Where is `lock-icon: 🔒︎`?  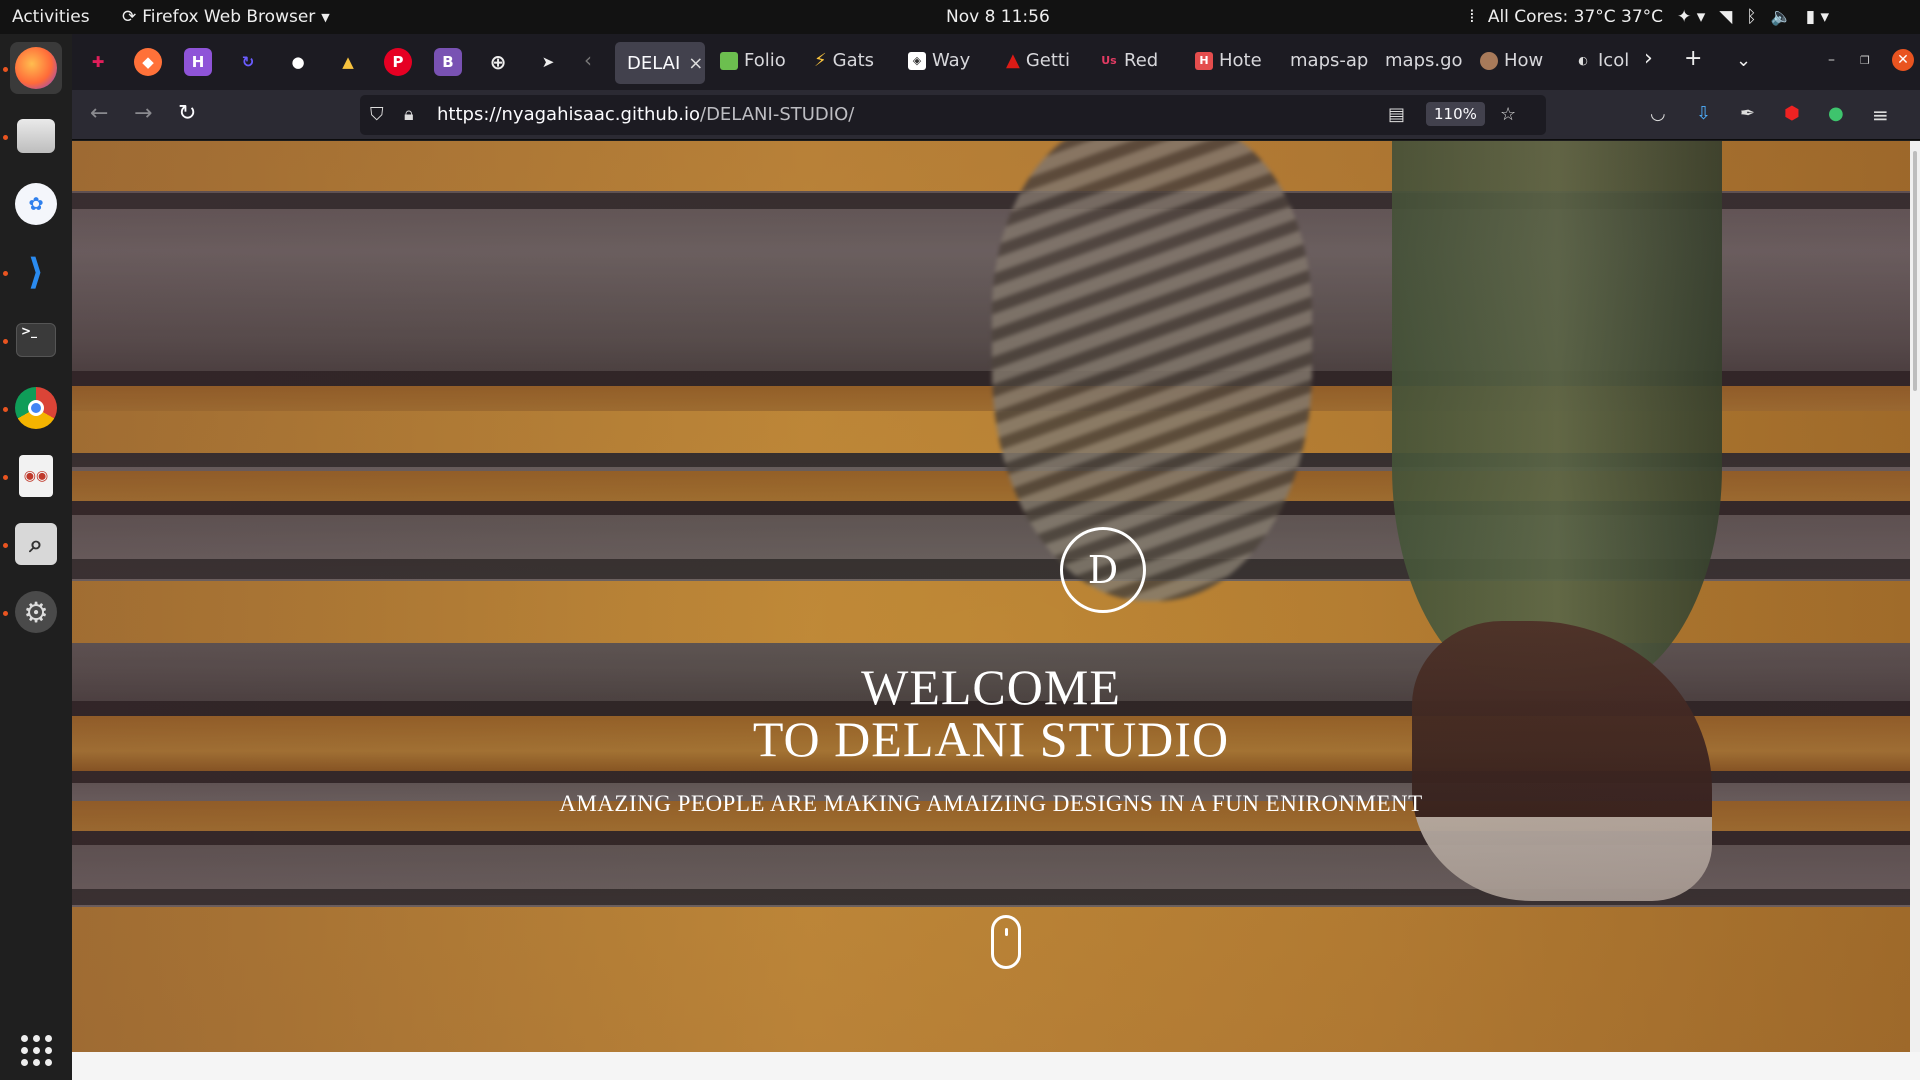
lock-icon: 🔒︎ is located at coordinates (409, 114).